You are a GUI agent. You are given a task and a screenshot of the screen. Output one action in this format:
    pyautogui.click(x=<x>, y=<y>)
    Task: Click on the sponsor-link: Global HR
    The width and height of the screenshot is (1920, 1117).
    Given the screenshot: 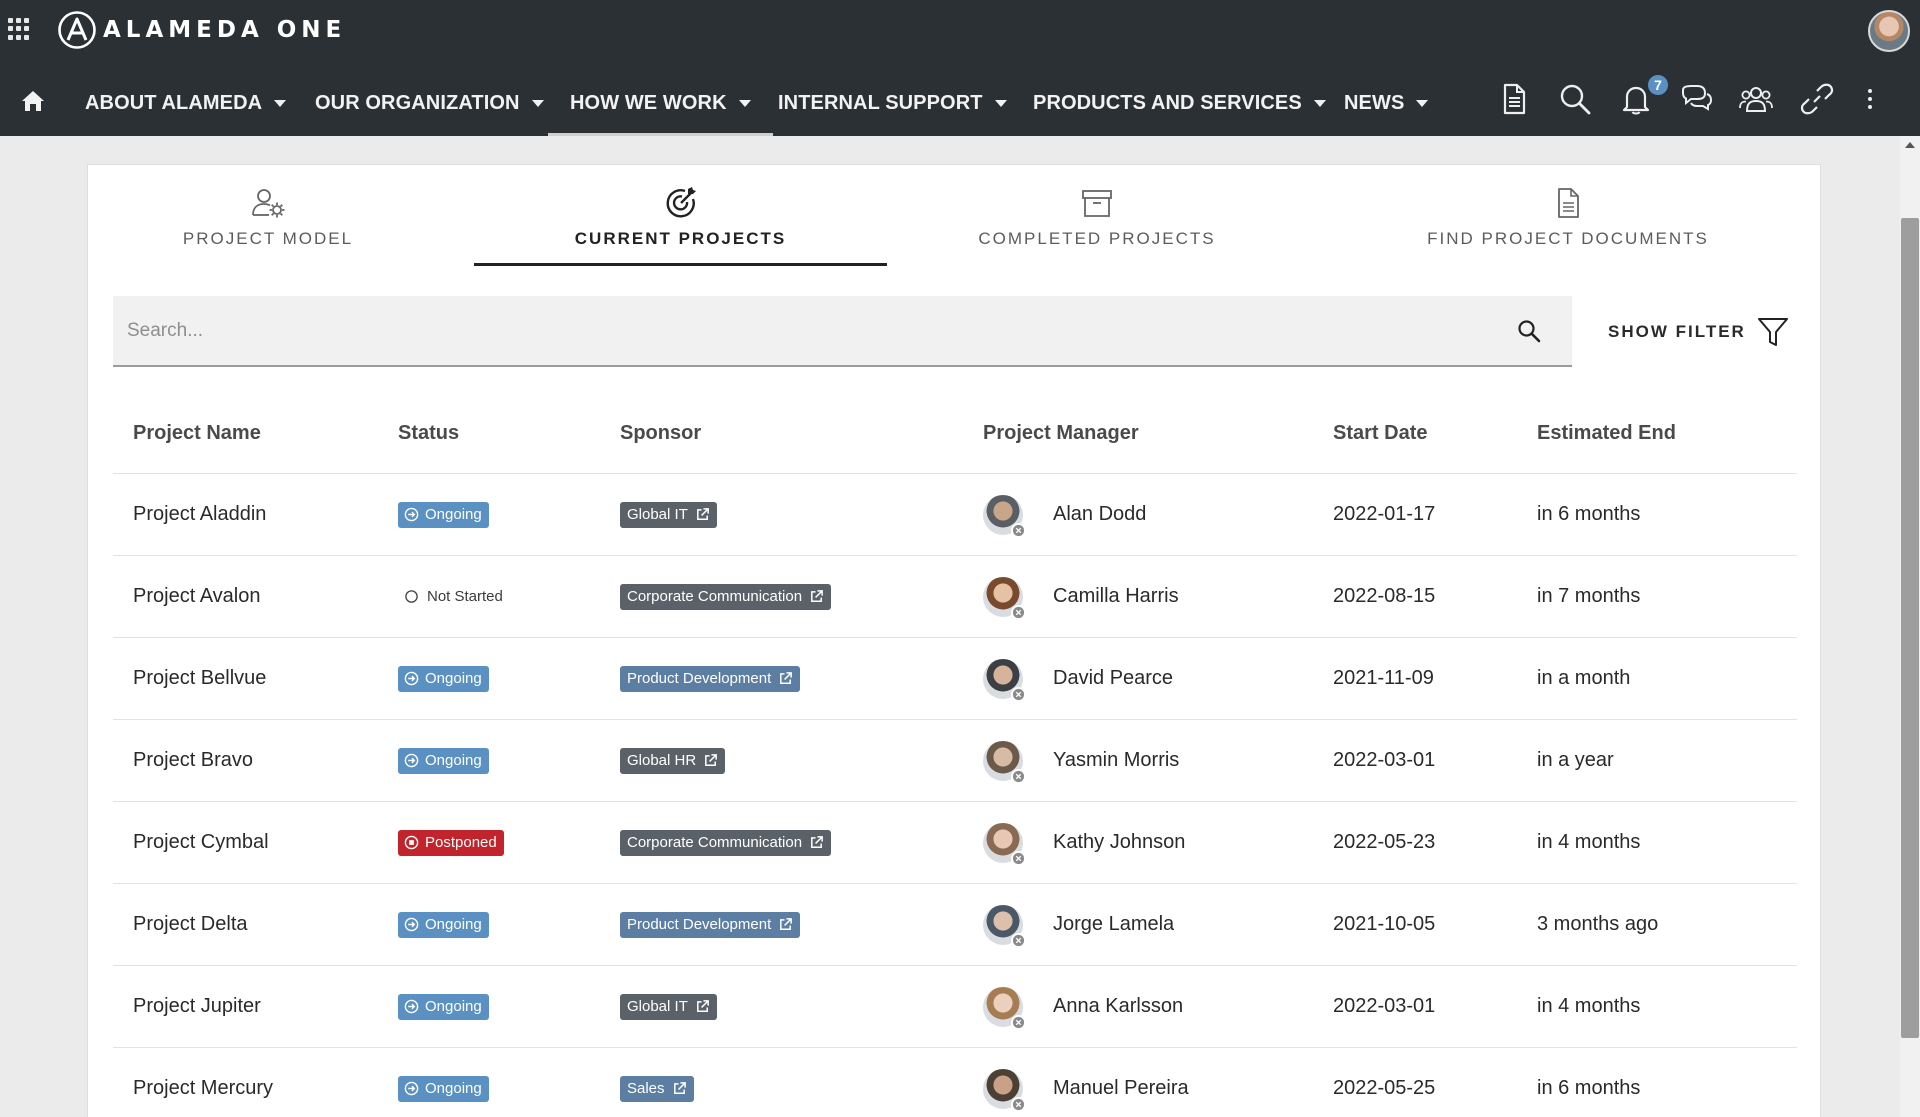 What is the action you would take?
    pyautogui.click(x=673, y=760)
    